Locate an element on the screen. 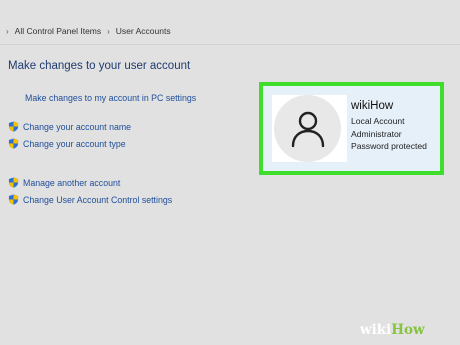 Image resolution: width=460 pixels, height=345 pixels. account-name: wikiHow is located at coordinates (372, 106).